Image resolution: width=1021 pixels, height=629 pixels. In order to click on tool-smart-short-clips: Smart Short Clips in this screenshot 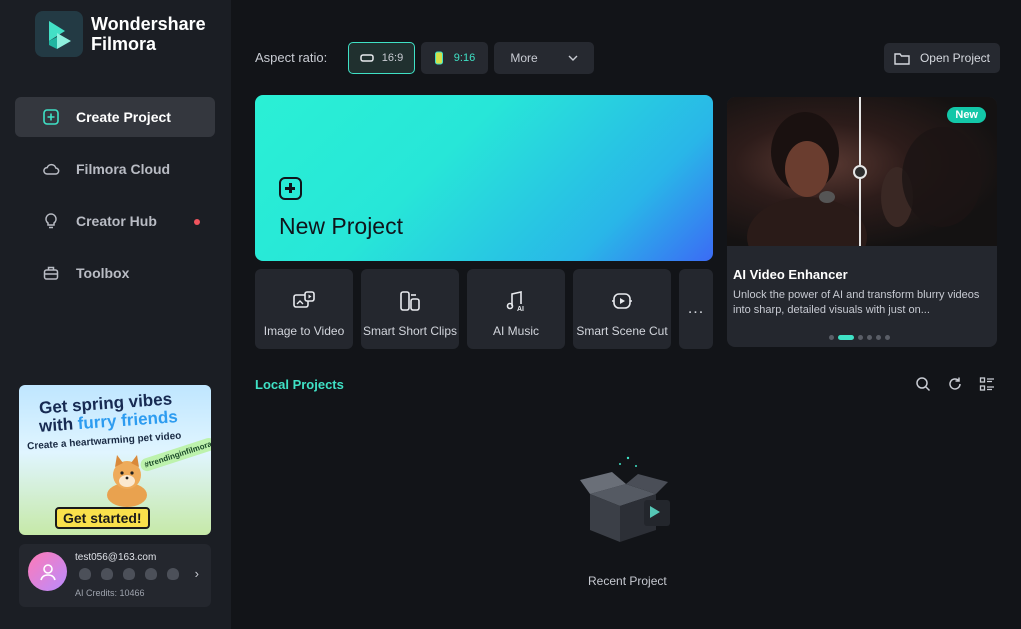, I will do `click(410, 309)`.